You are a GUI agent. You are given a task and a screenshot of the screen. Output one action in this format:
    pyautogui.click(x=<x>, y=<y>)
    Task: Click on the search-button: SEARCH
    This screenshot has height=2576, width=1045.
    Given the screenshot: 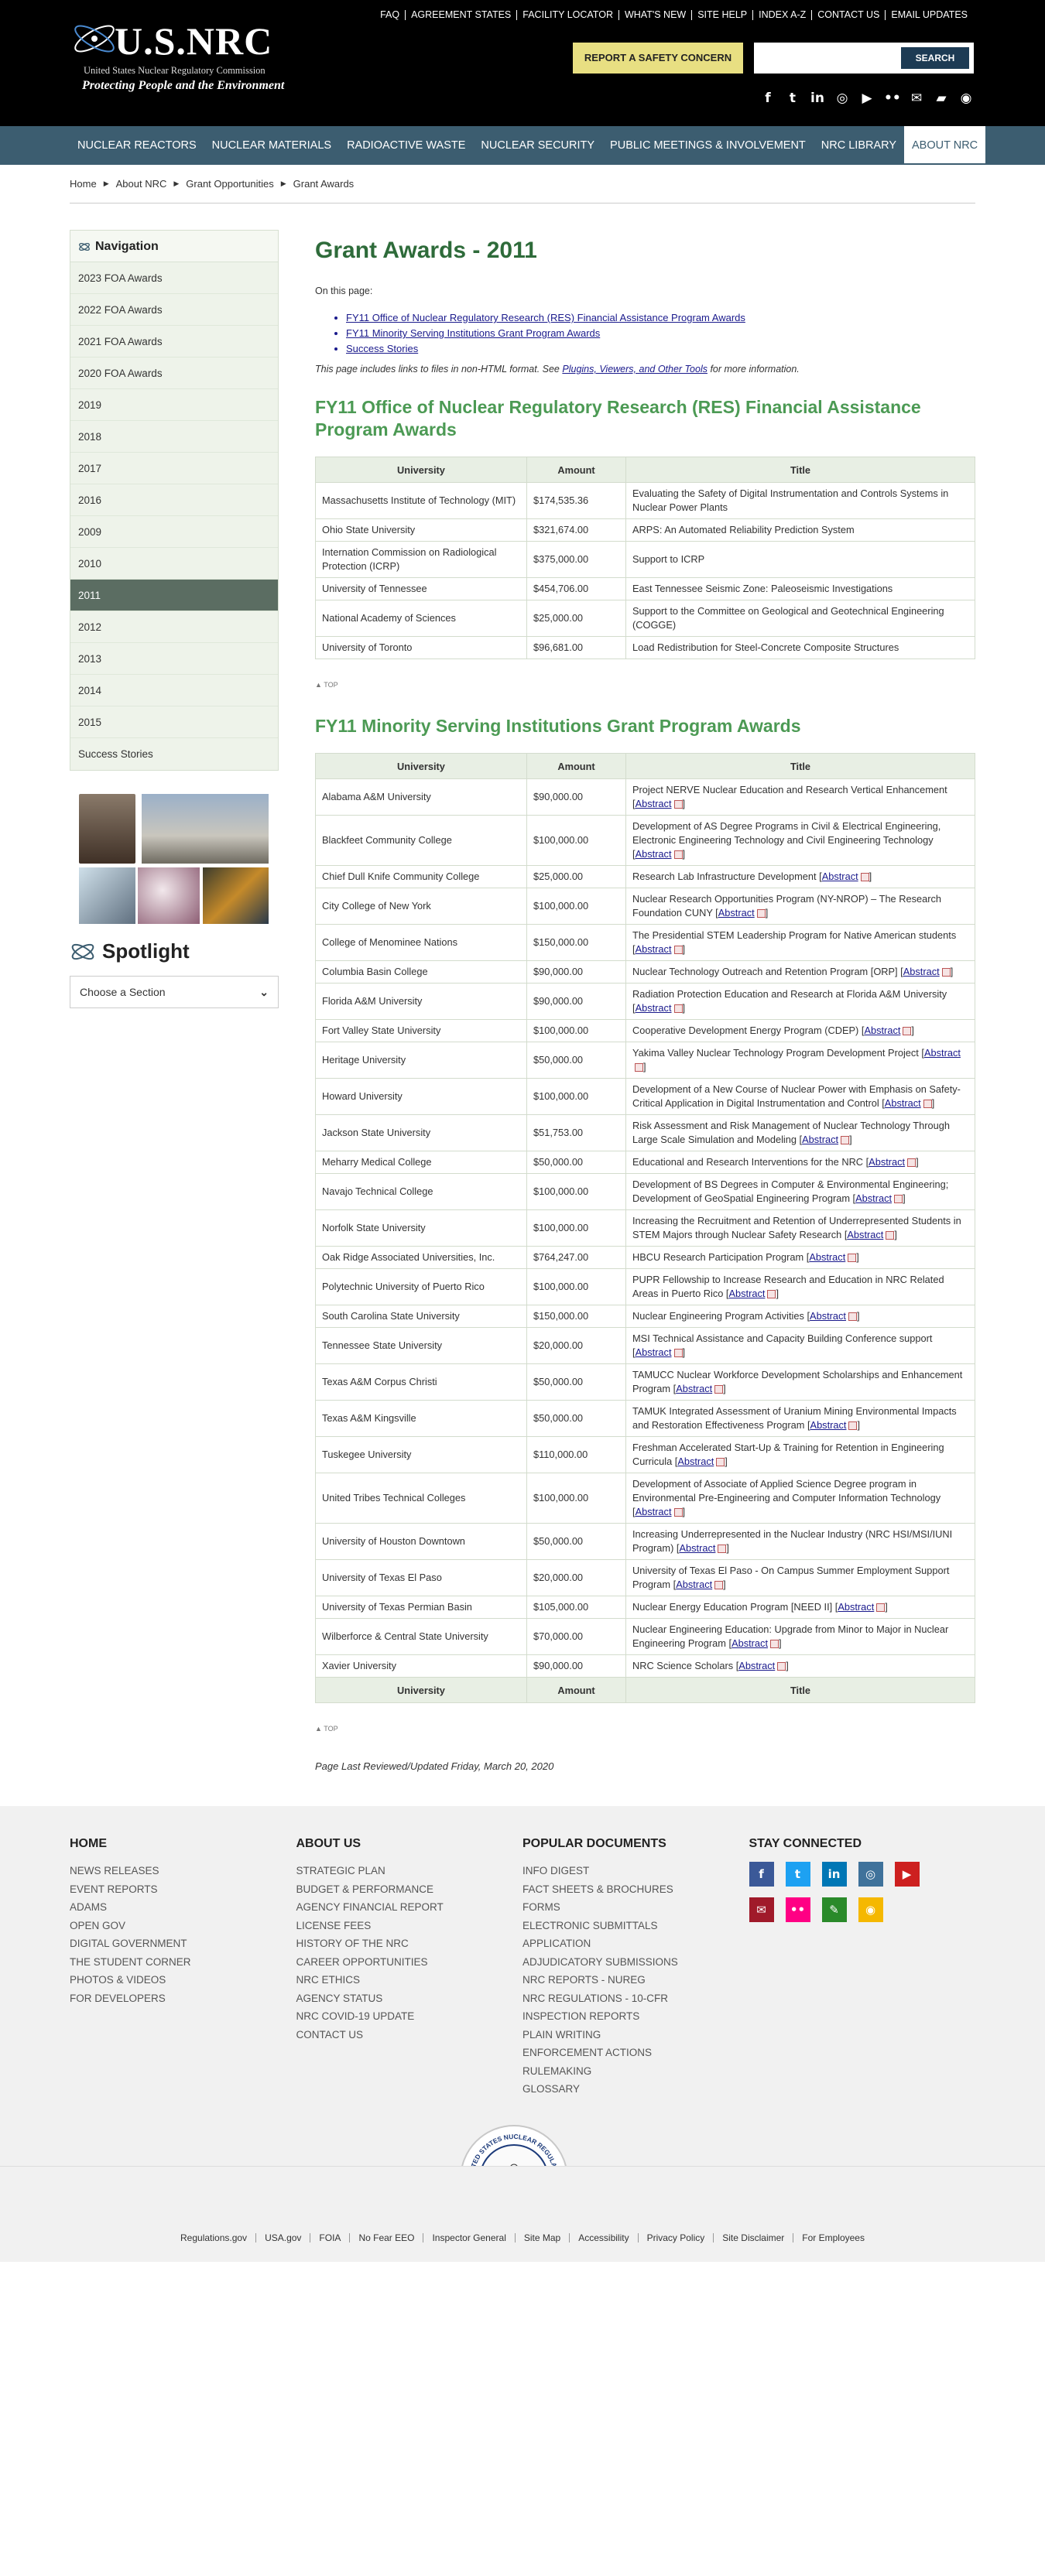 What is the action you would take?
    pyautogui.click(x=935, y=58)
    